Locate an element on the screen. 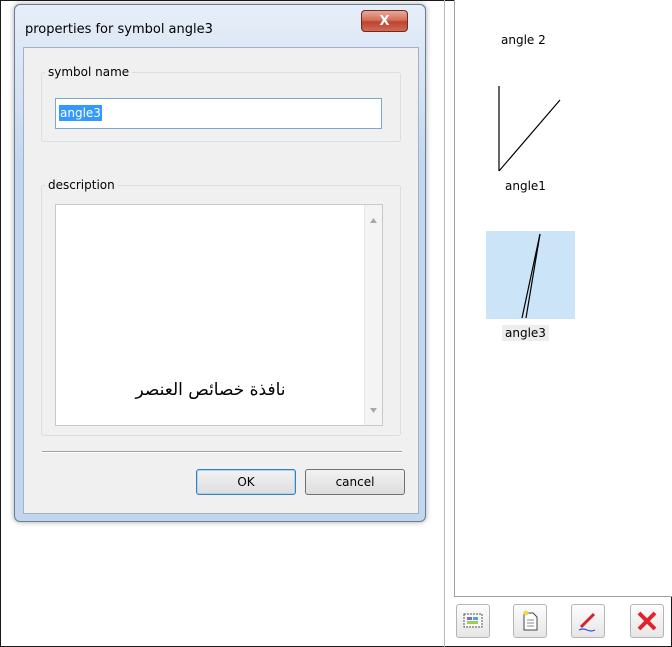 The height and width of the screenshot is (647, 672). cancel-button: cancel is located at coordinates (355, 482).